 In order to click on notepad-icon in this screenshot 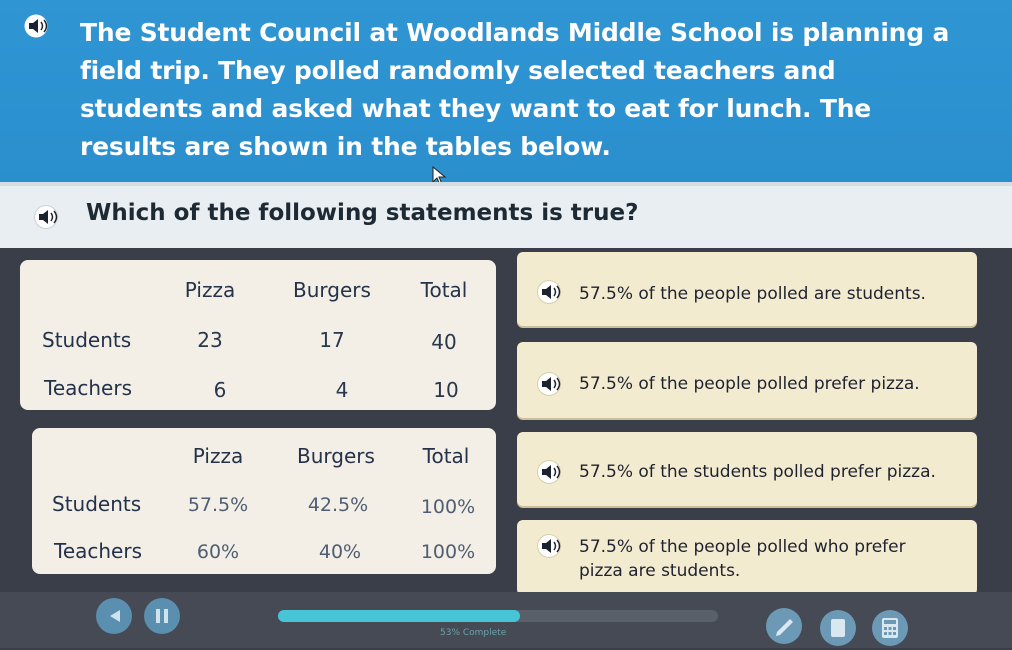, I will do `click(838, 628)`.